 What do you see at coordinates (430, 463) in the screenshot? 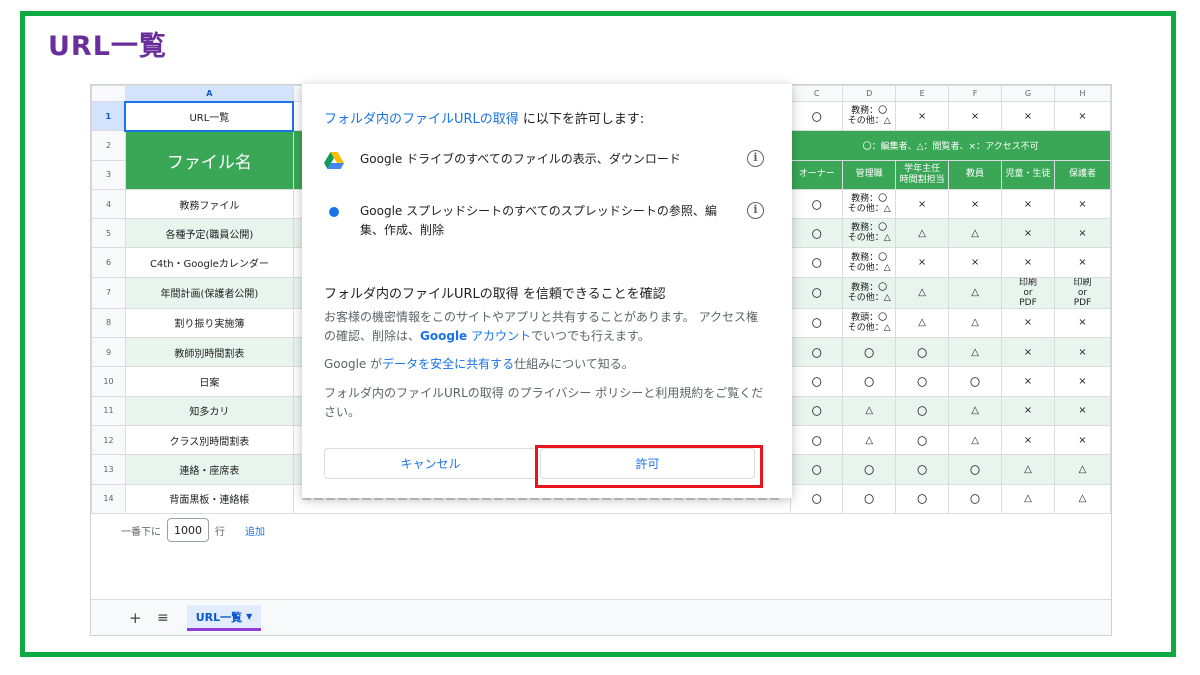
I see `cancel-button: キャンセル` at bounding box center [430, 463].